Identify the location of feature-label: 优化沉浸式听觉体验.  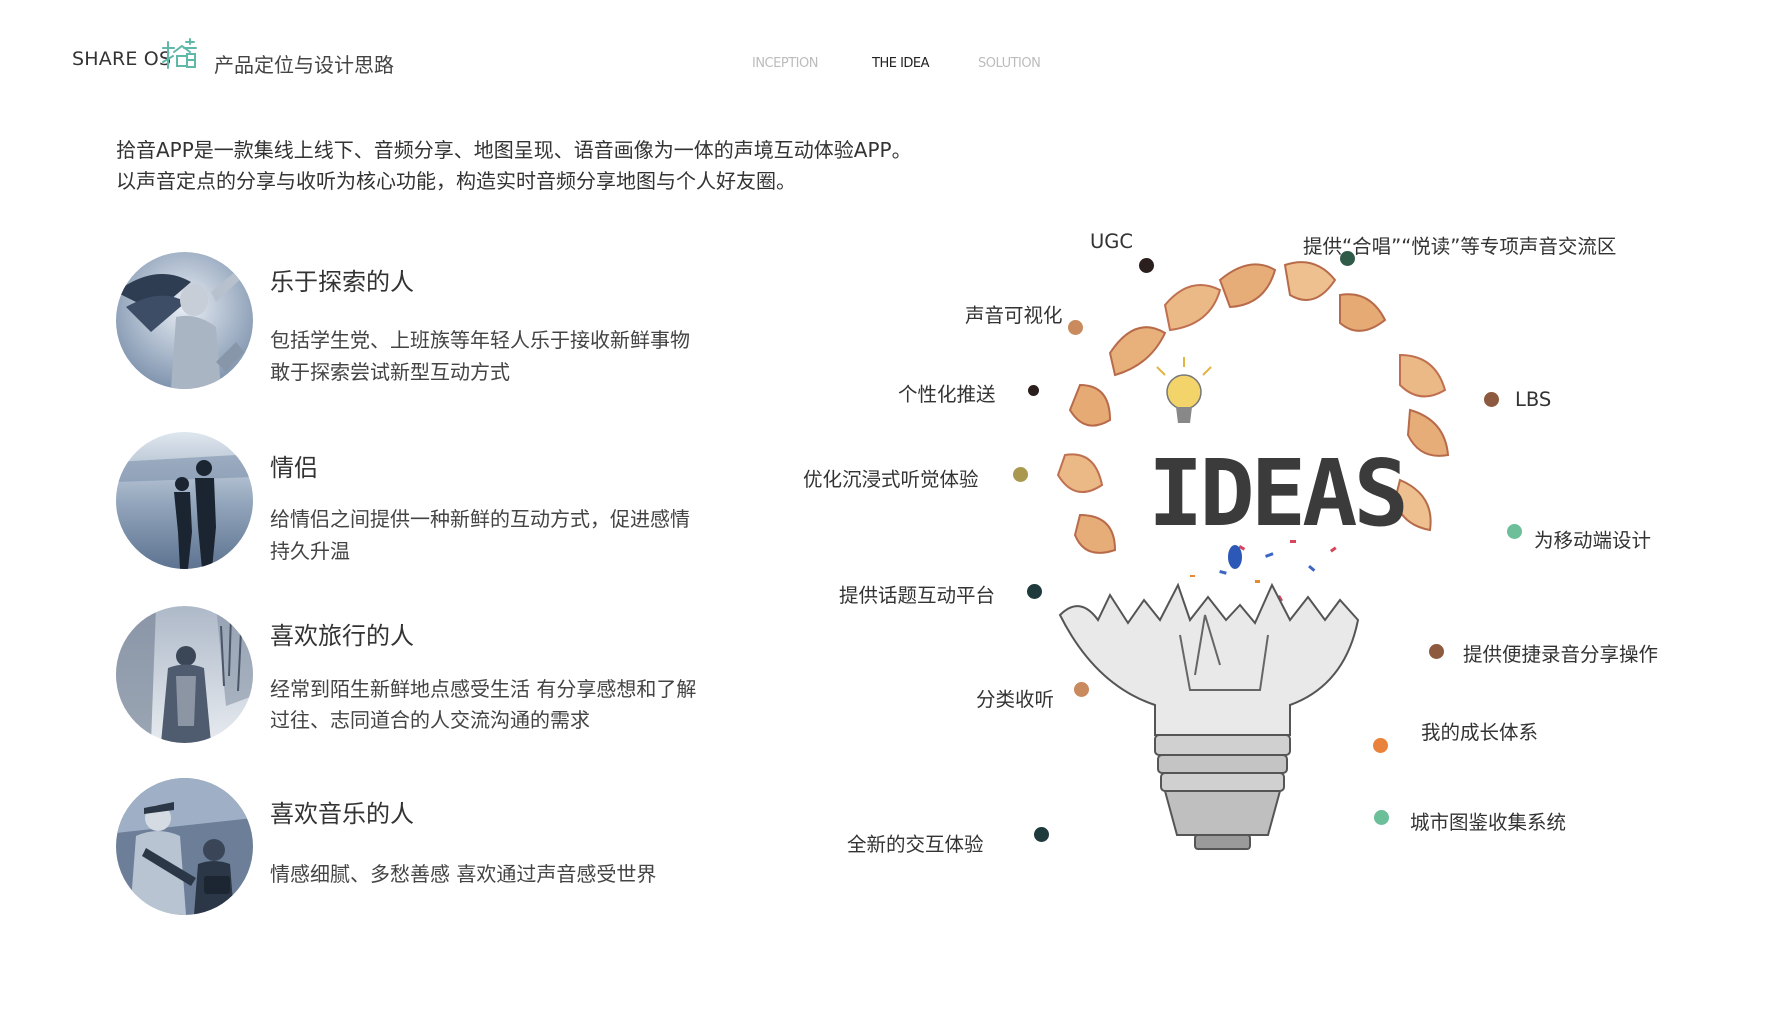
(891, 479).